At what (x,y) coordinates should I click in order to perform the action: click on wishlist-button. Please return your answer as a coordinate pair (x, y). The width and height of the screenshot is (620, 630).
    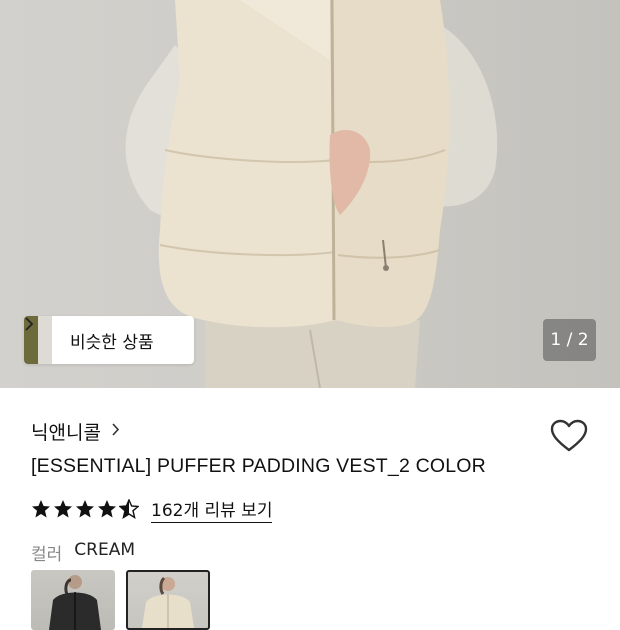
    Looking at the image, I should click on (569, 436).